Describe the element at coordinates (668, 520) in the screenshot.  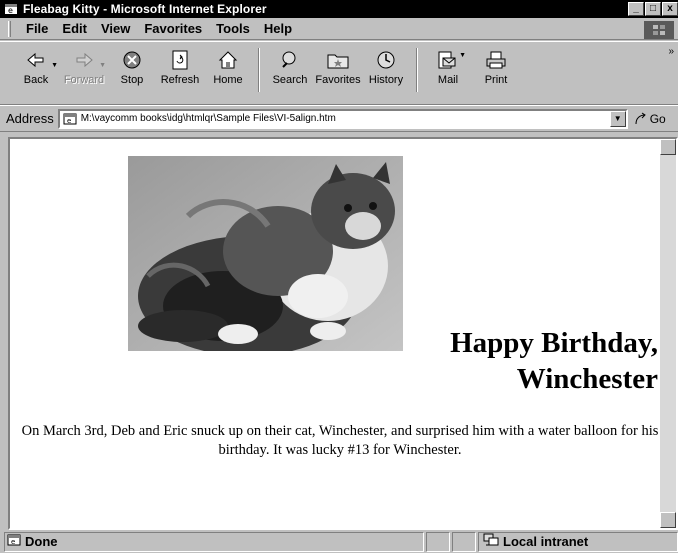
I see `scroll-down-button` at that location.